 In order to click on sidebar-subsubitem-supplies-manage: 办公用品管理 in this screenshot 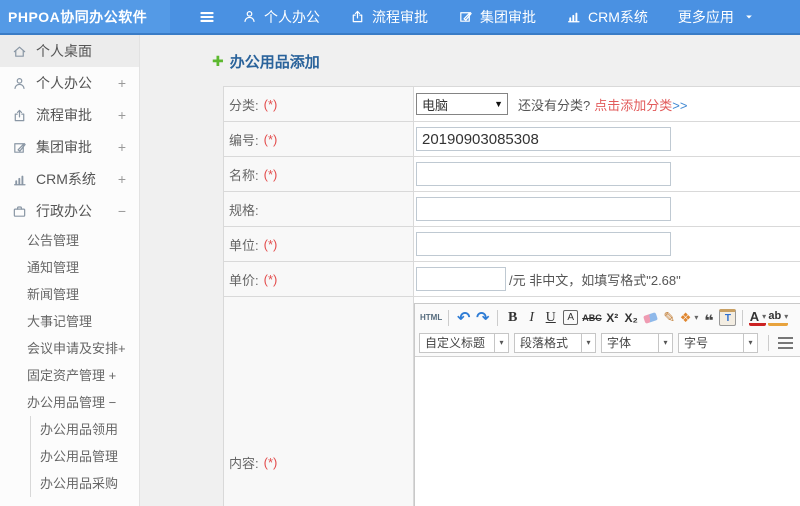, I will do `click(85, 456)`.